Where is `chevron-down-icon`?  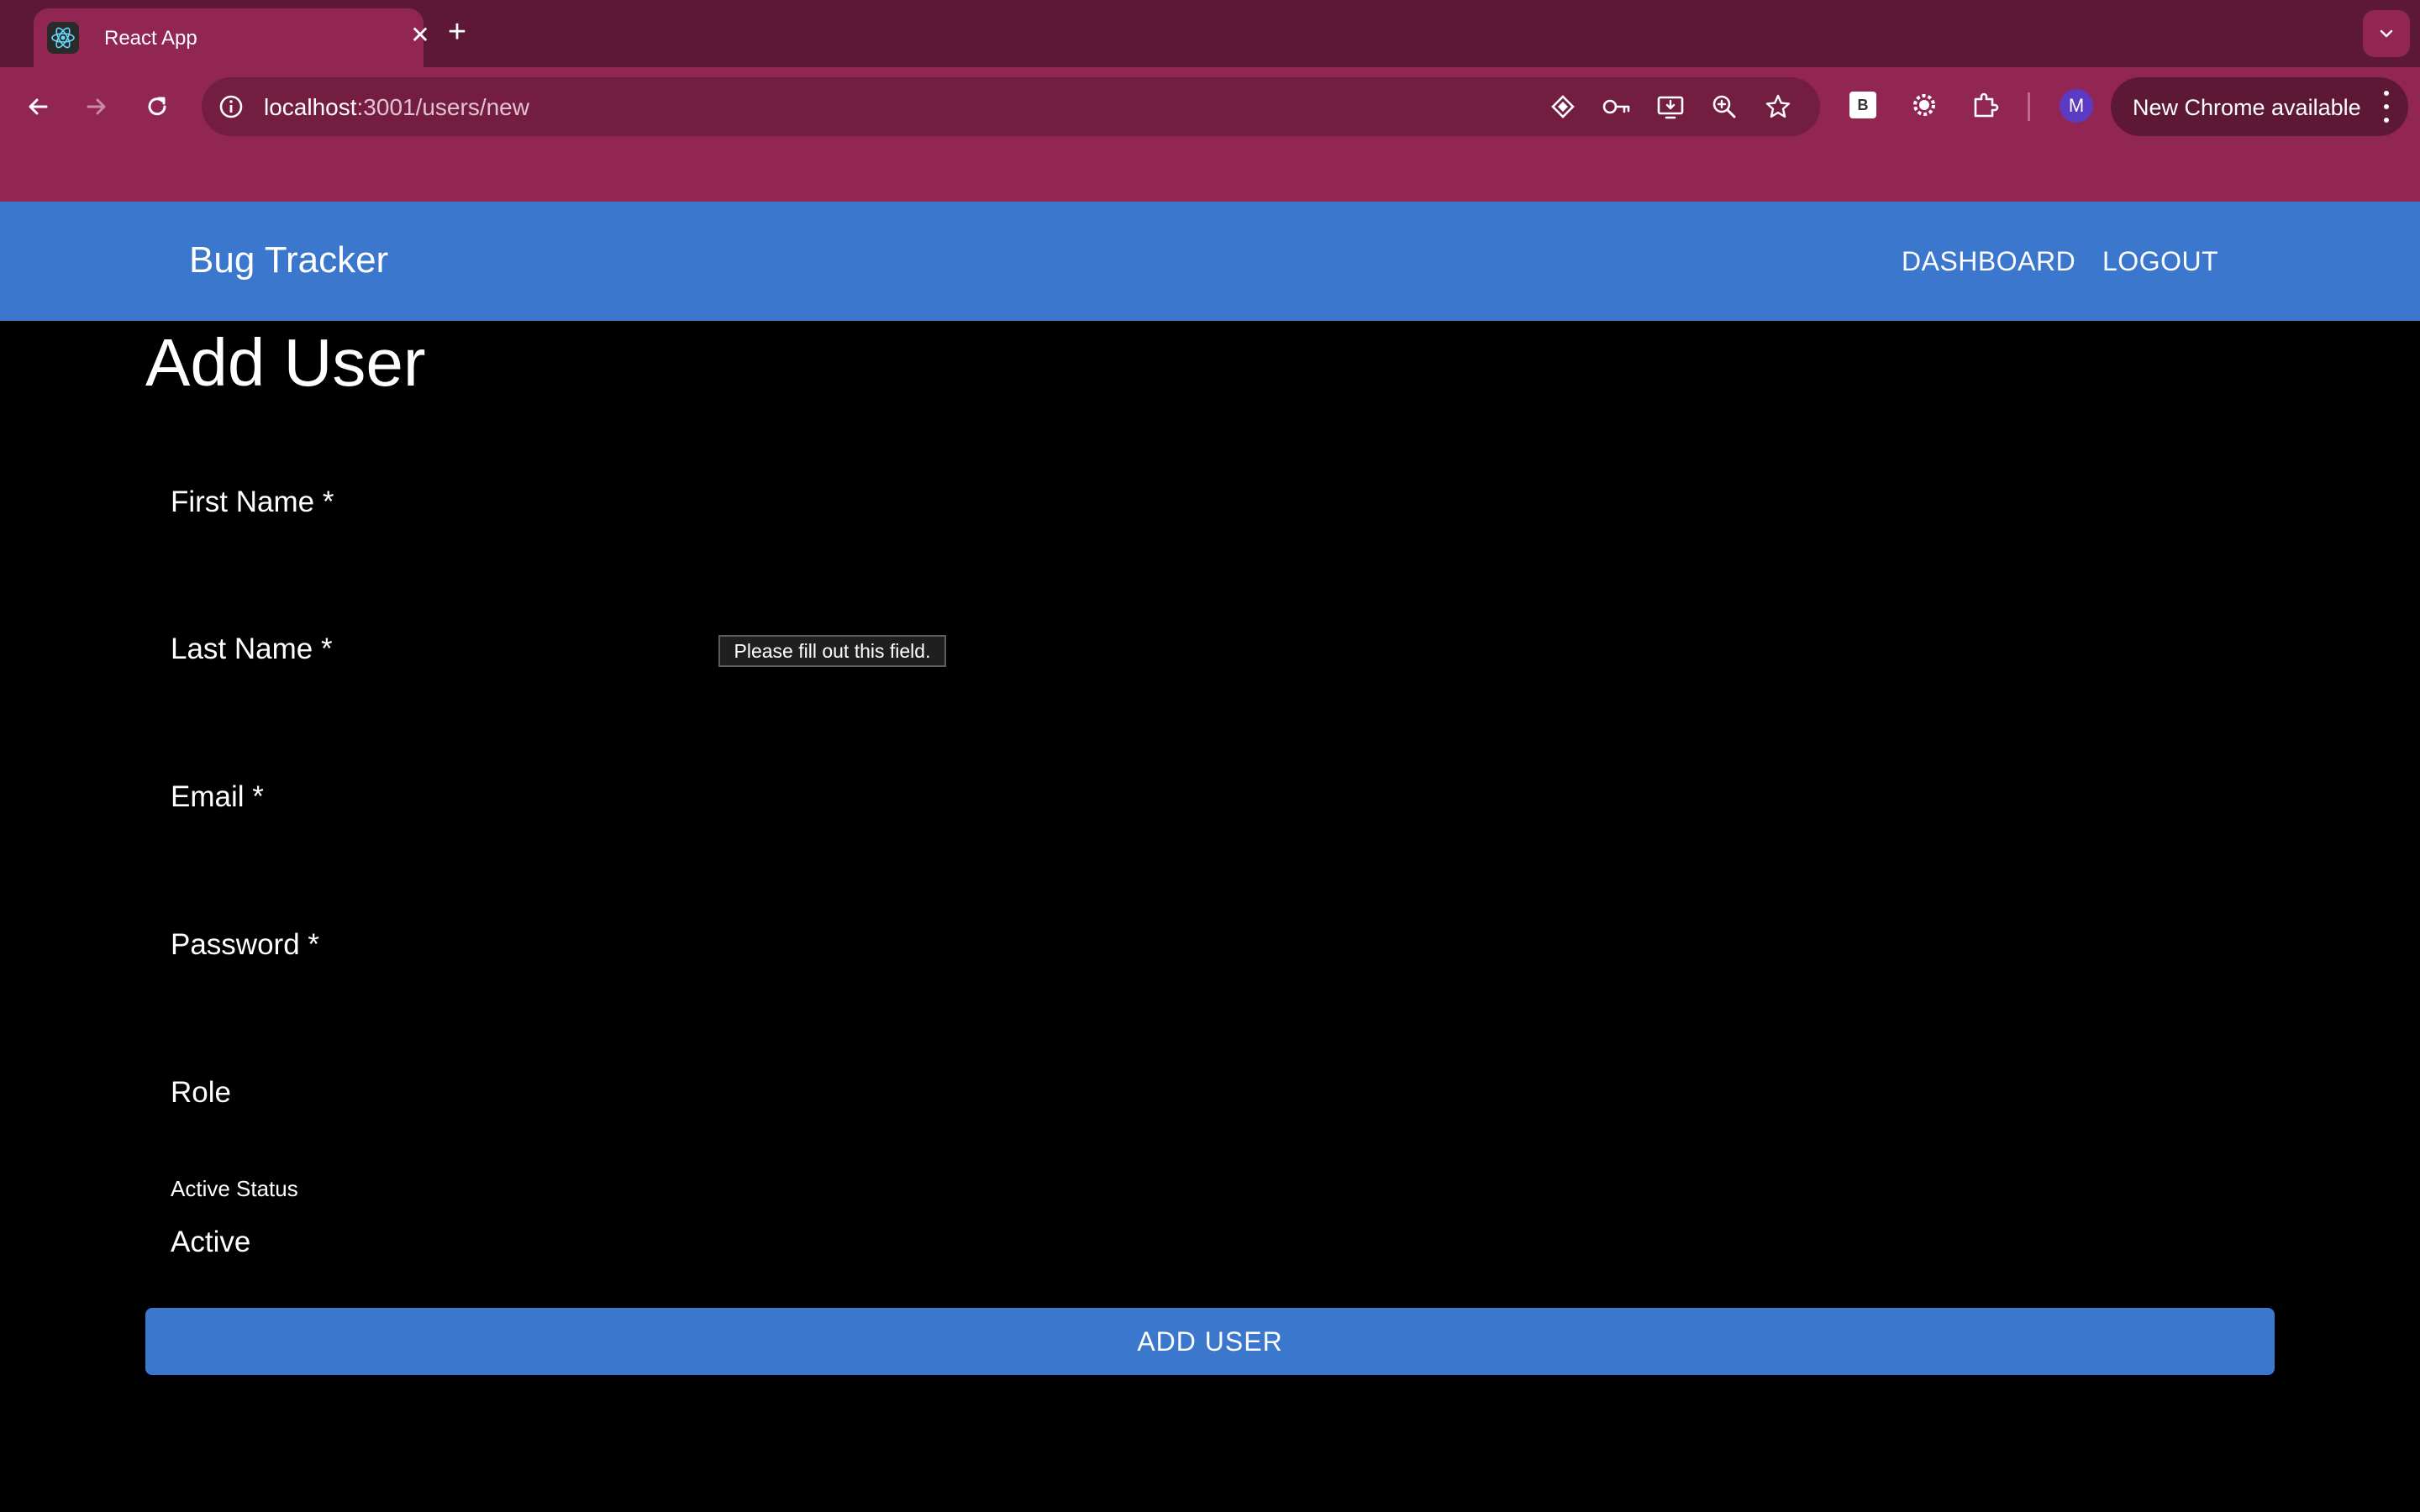
chevron-down-icon is located at coordinates (2387, 33).